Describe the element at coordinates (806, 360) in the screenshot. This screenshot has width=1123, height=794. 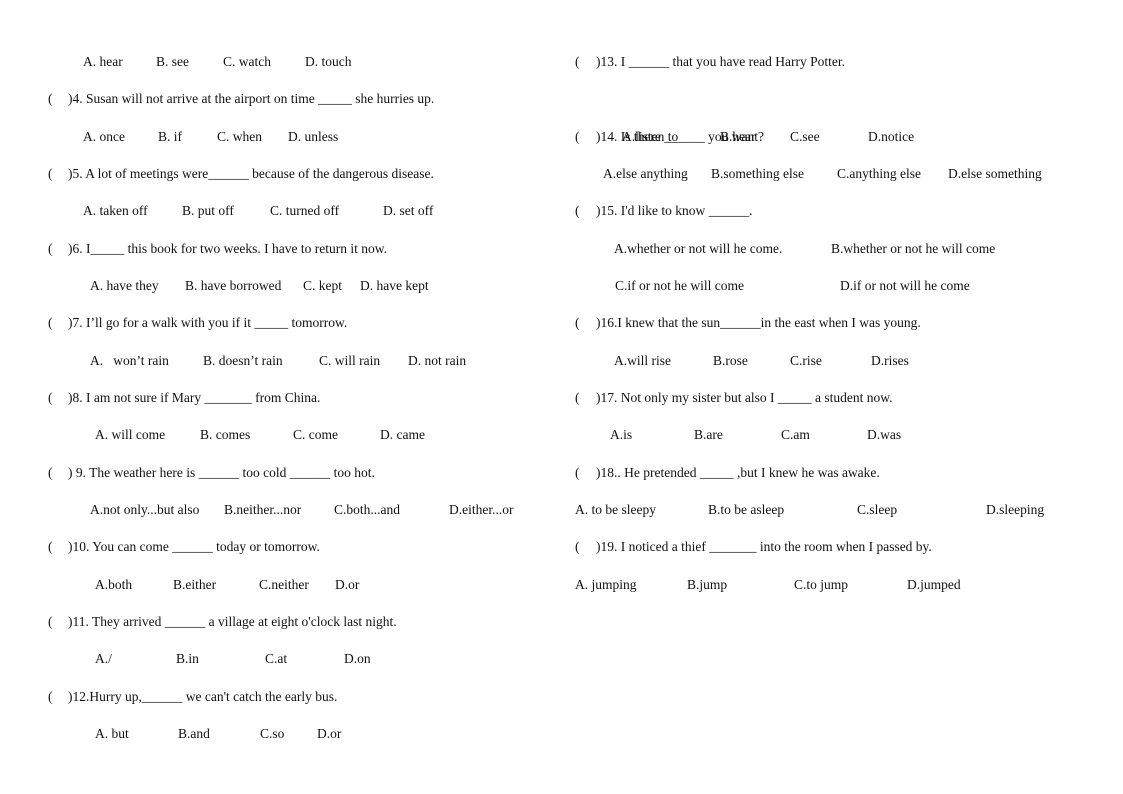
I see `option-c: C.rise` at that location.